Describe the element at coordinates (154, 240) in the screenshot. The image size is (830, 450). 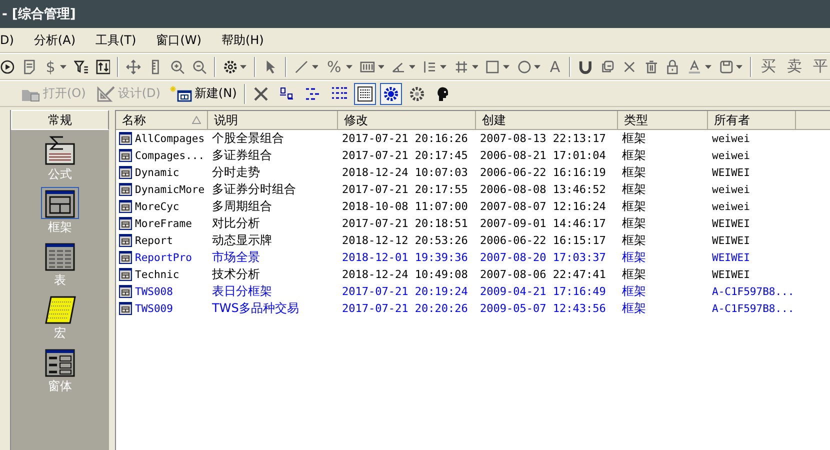
I see `table-cell: Report` at that location.